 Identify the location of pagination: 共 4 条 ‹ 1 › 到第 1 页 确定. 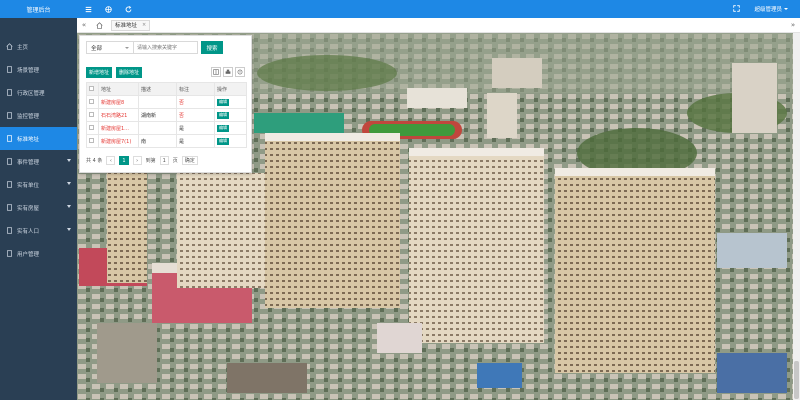
(144, 160).